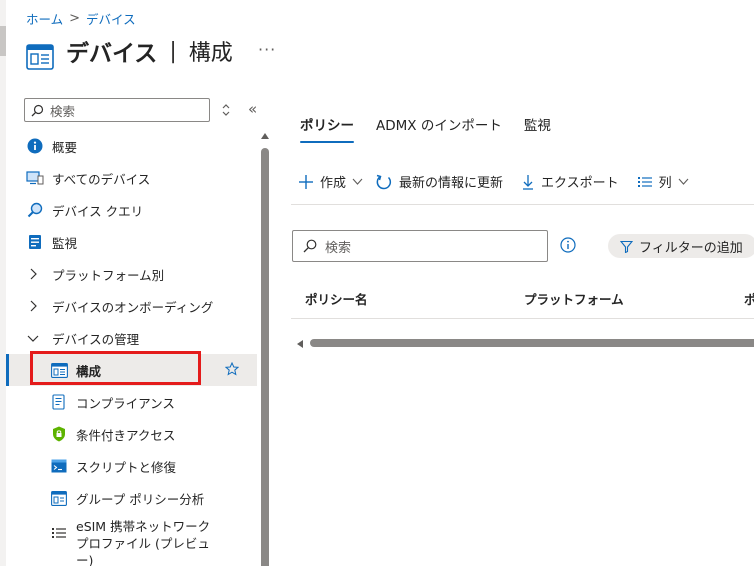  I want to click on sidebar-item-scripts-remediation: スクリプトと修復, so click(131, 466).